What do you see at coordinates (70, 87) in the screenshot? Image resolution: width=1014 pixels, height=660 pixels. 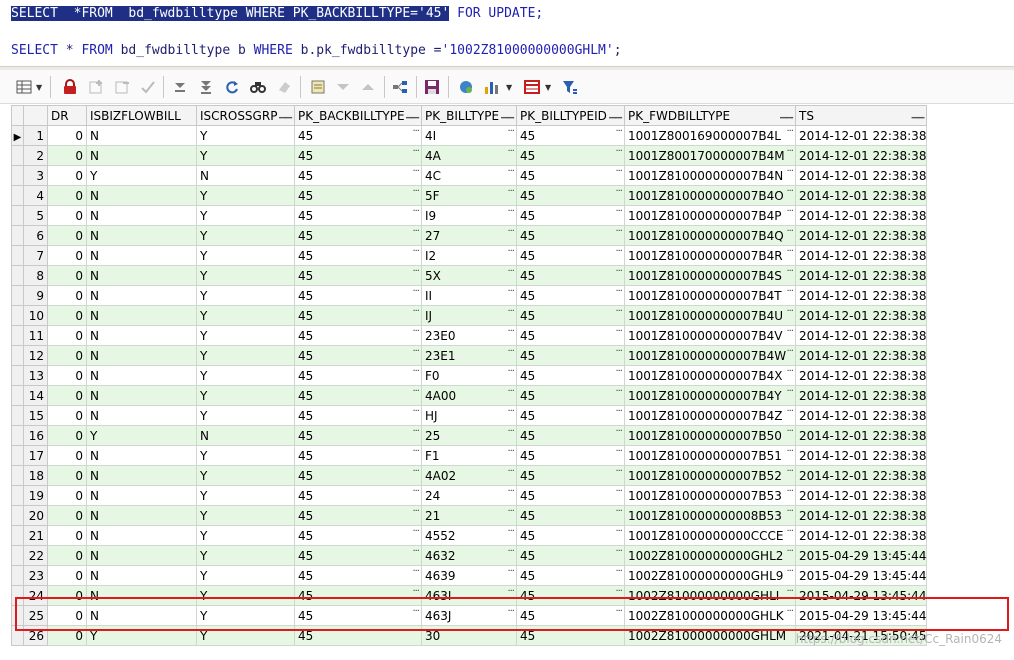 I see `lock-icon` at bounding box center [70, 87].